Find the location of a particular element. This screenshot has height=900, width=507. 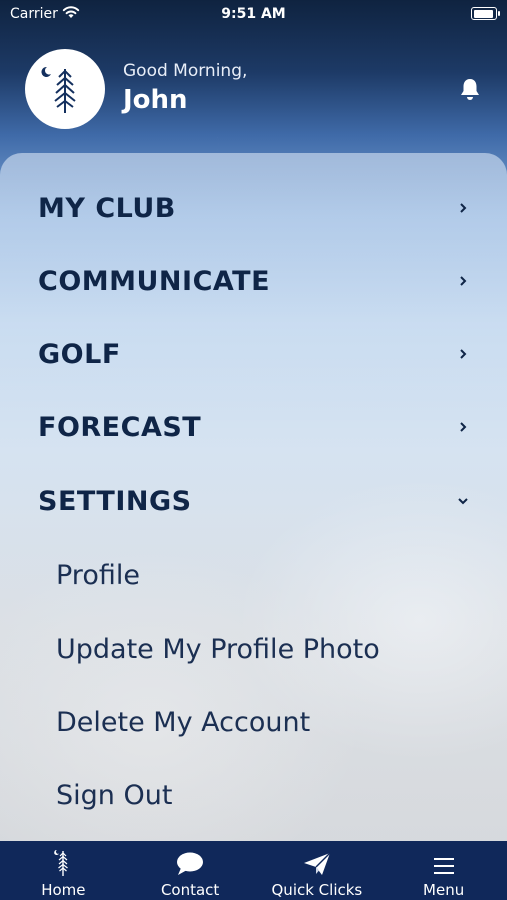

menu-item-label: FORECAST is located at coordinates (120, 427).